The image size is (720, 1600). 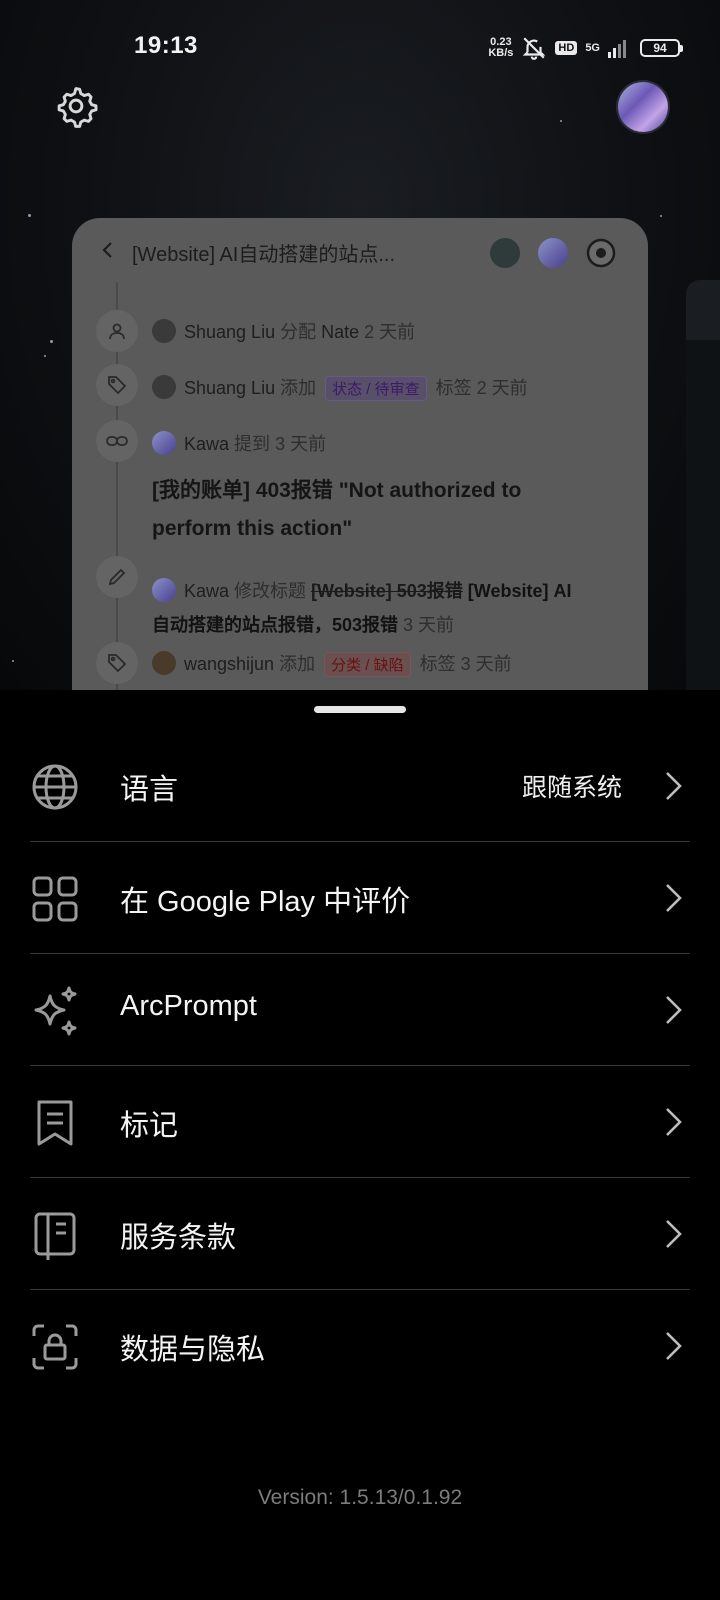 I want to click on version-label: Version: 1.5.13/0.1.92, so click(x=360, y=1497).